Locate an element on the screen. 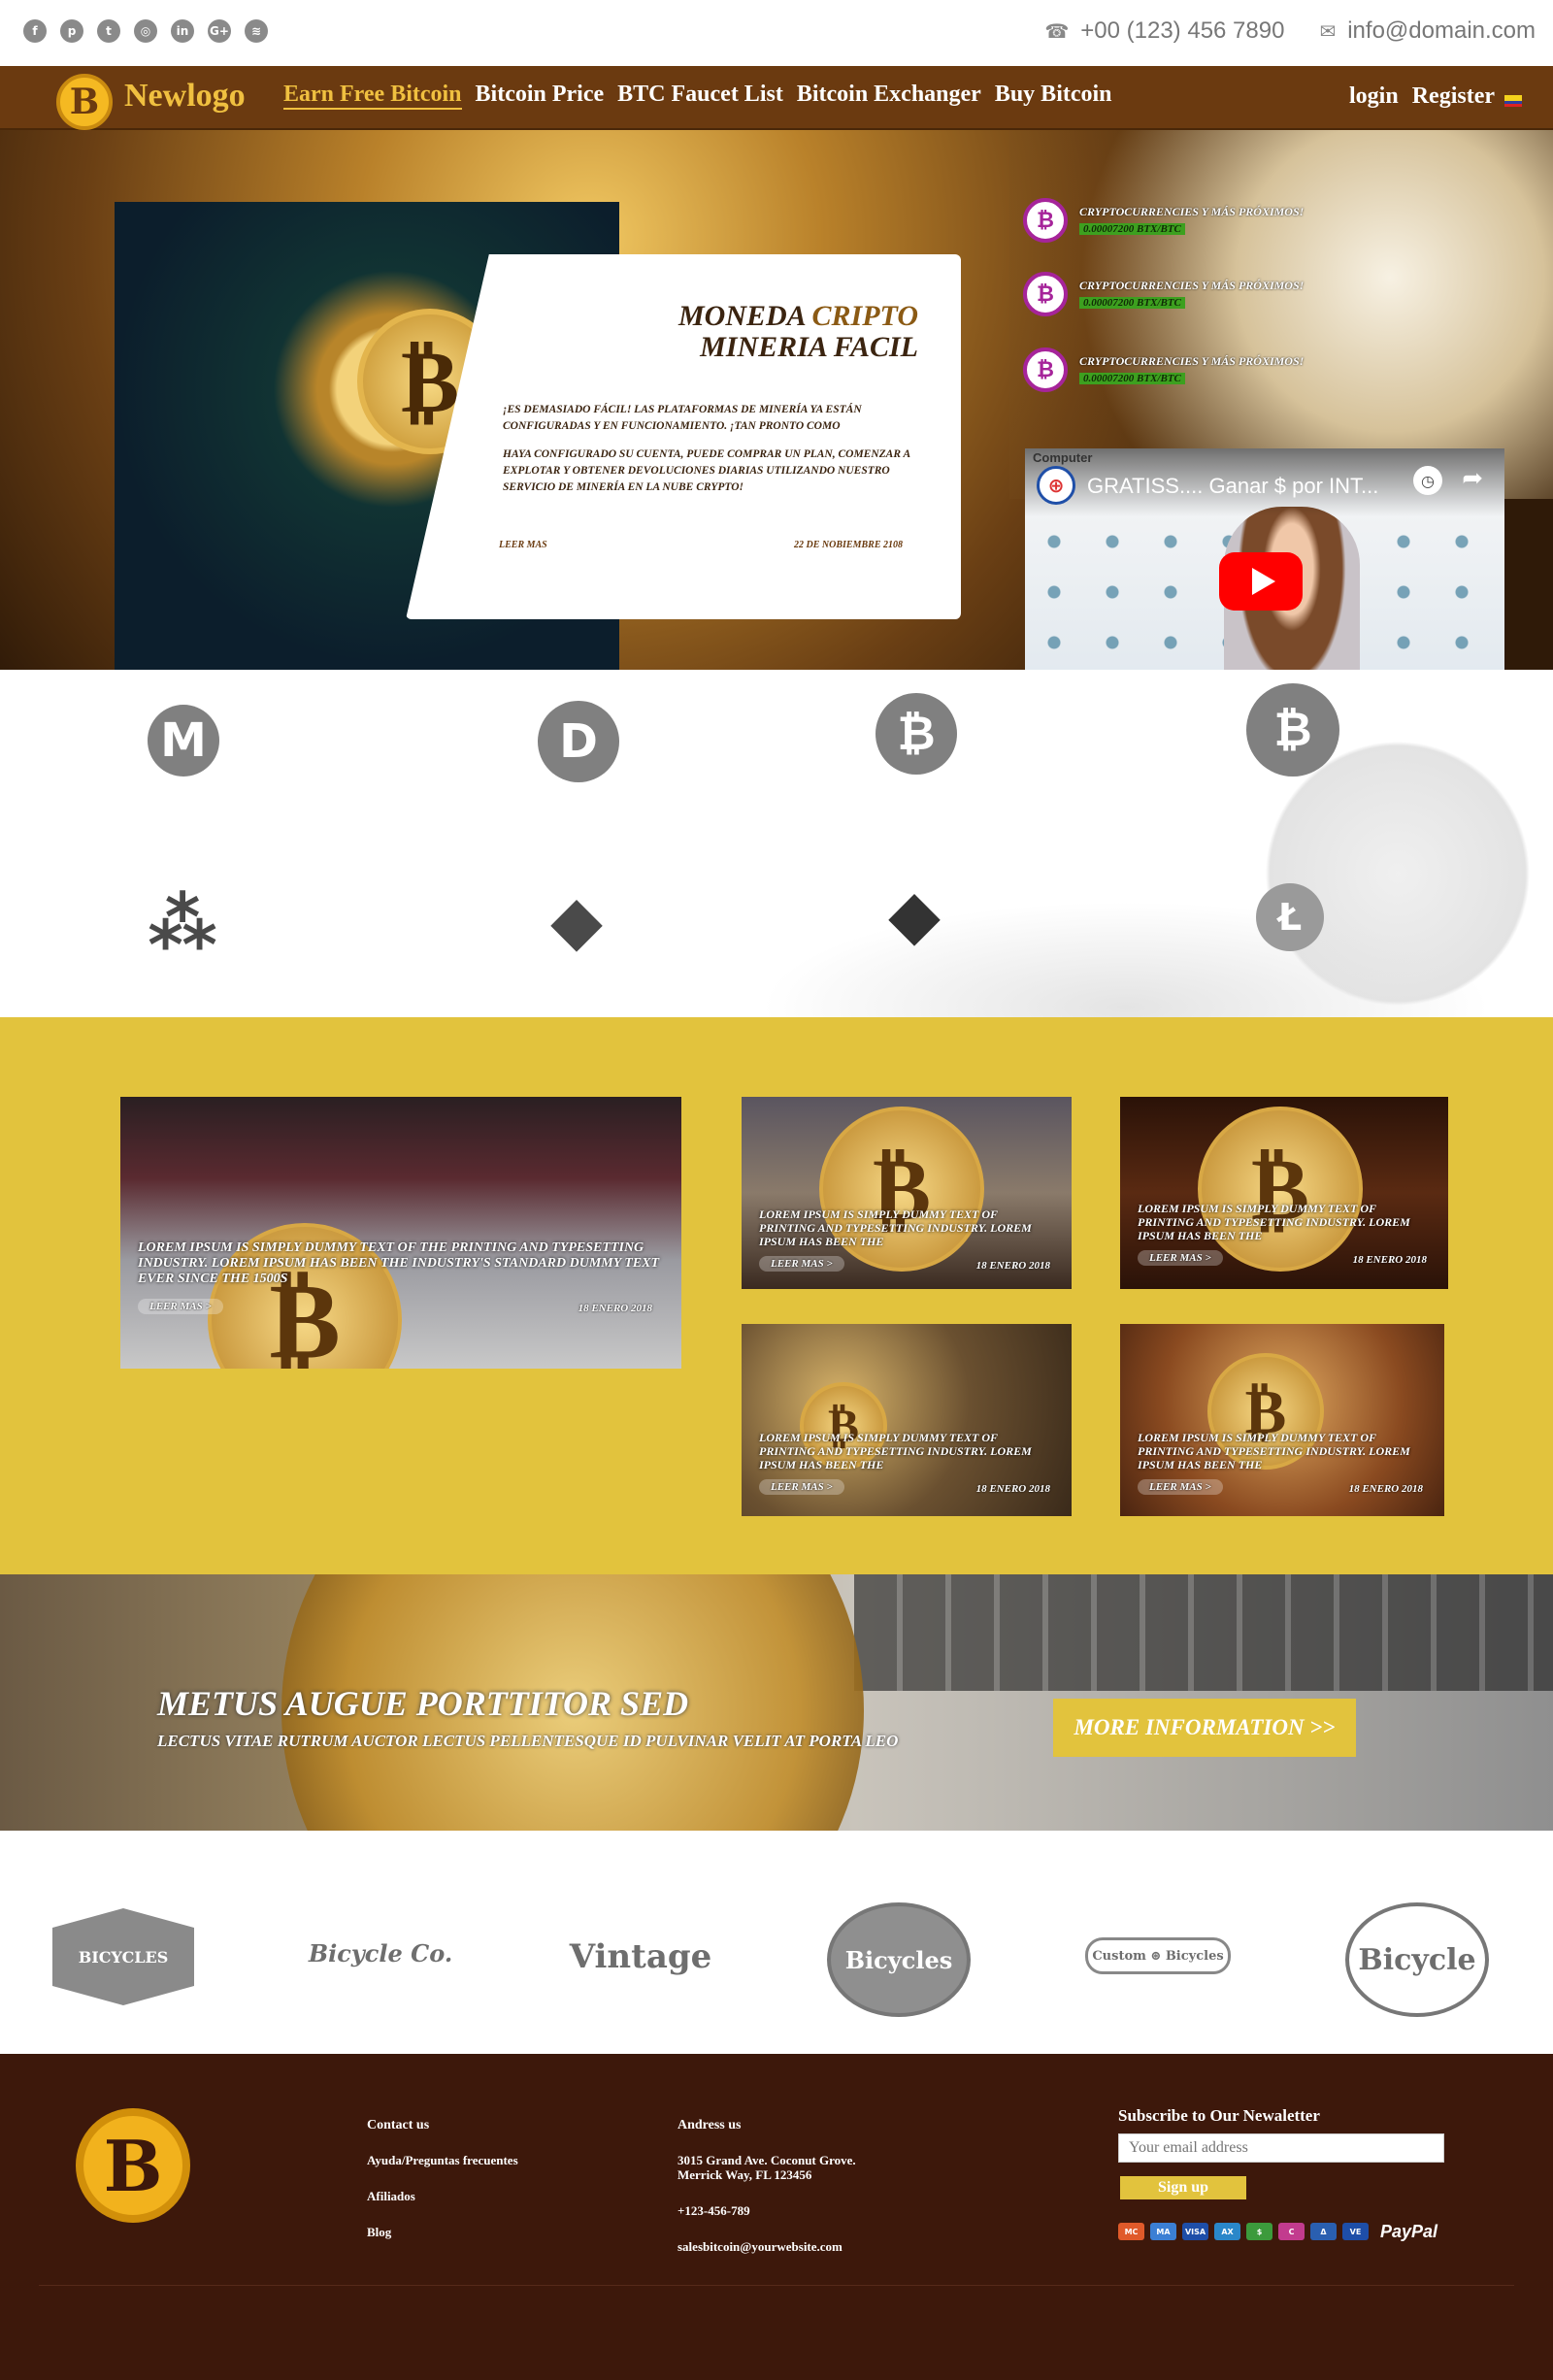 The width and height of the screenshot is (1553, 2380). hero-title: MONEDA CRIPTO MINERIA FACIL is located at coordinates (798, 332).